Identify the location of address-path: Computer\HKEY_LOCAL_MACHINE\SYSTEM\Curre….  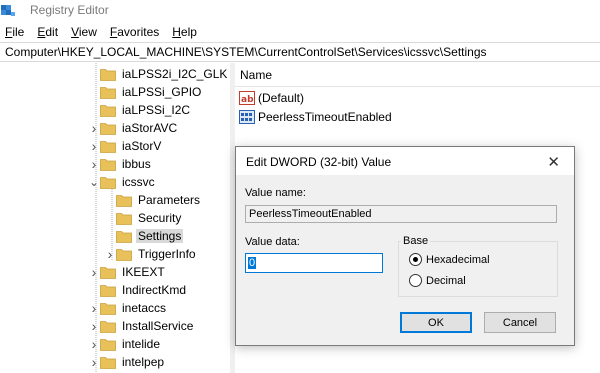
(246, 52).